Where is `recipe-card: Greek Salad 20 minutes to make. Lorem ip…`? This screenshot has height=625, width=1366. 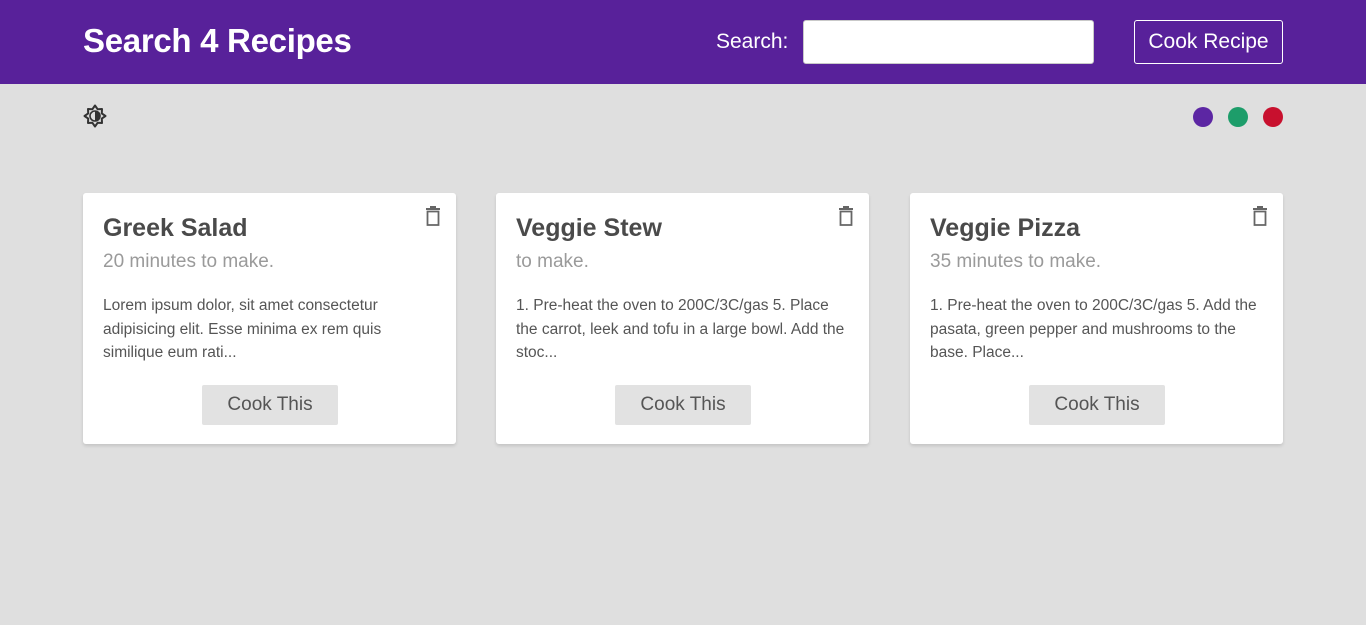 recipe-card: Greek Salad 20 minutes to make. Lorem ip… is located at coordinates (269, 318).